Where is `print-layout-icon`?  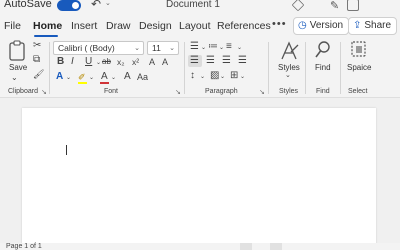
print-layout-icon is located at coordinates (276, 246).